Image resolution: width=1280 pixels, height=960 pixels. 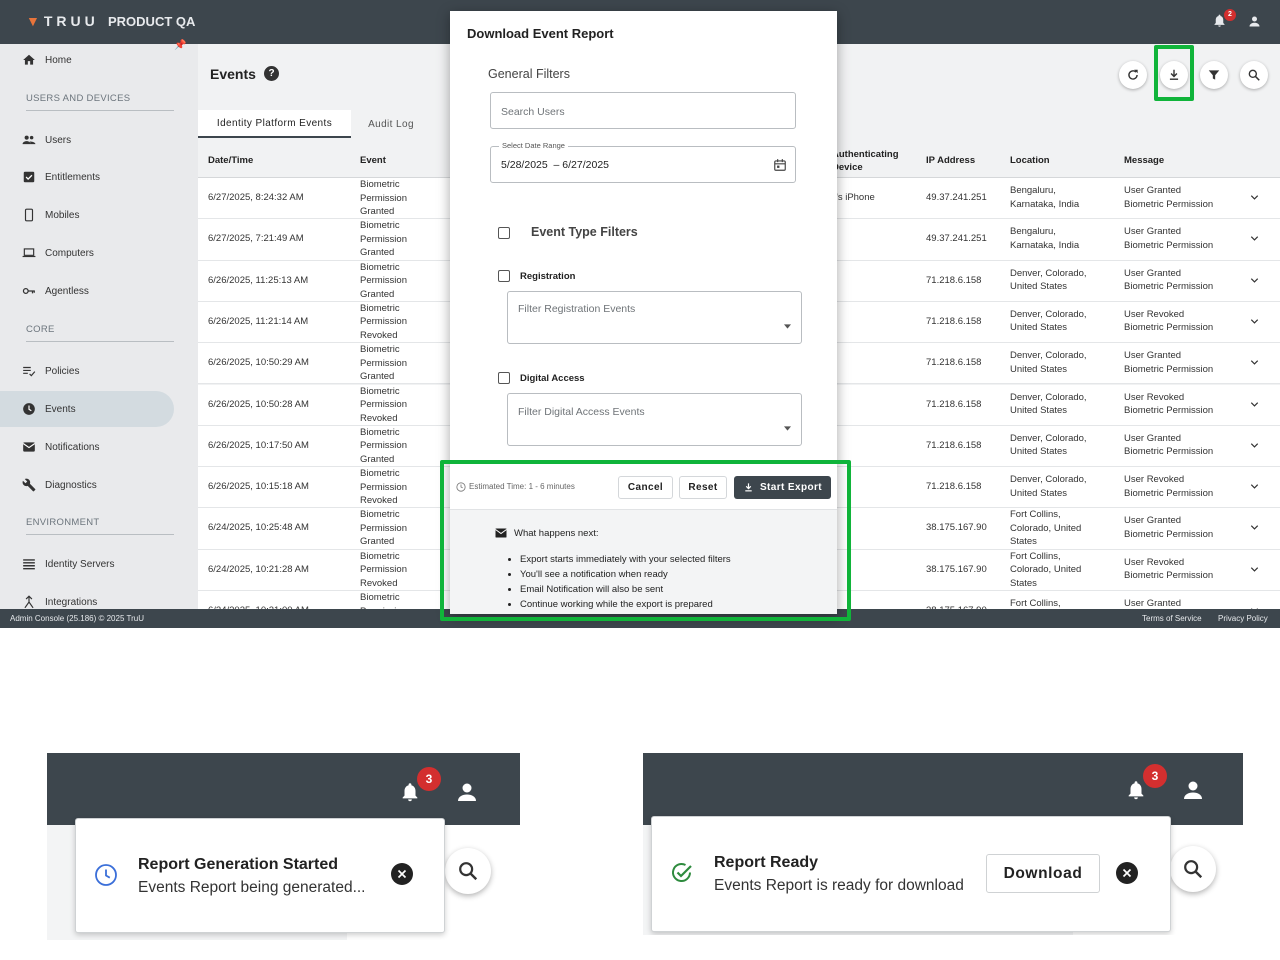 I want to click on event-type-filters-checkbox, so click(x=504, y=233).